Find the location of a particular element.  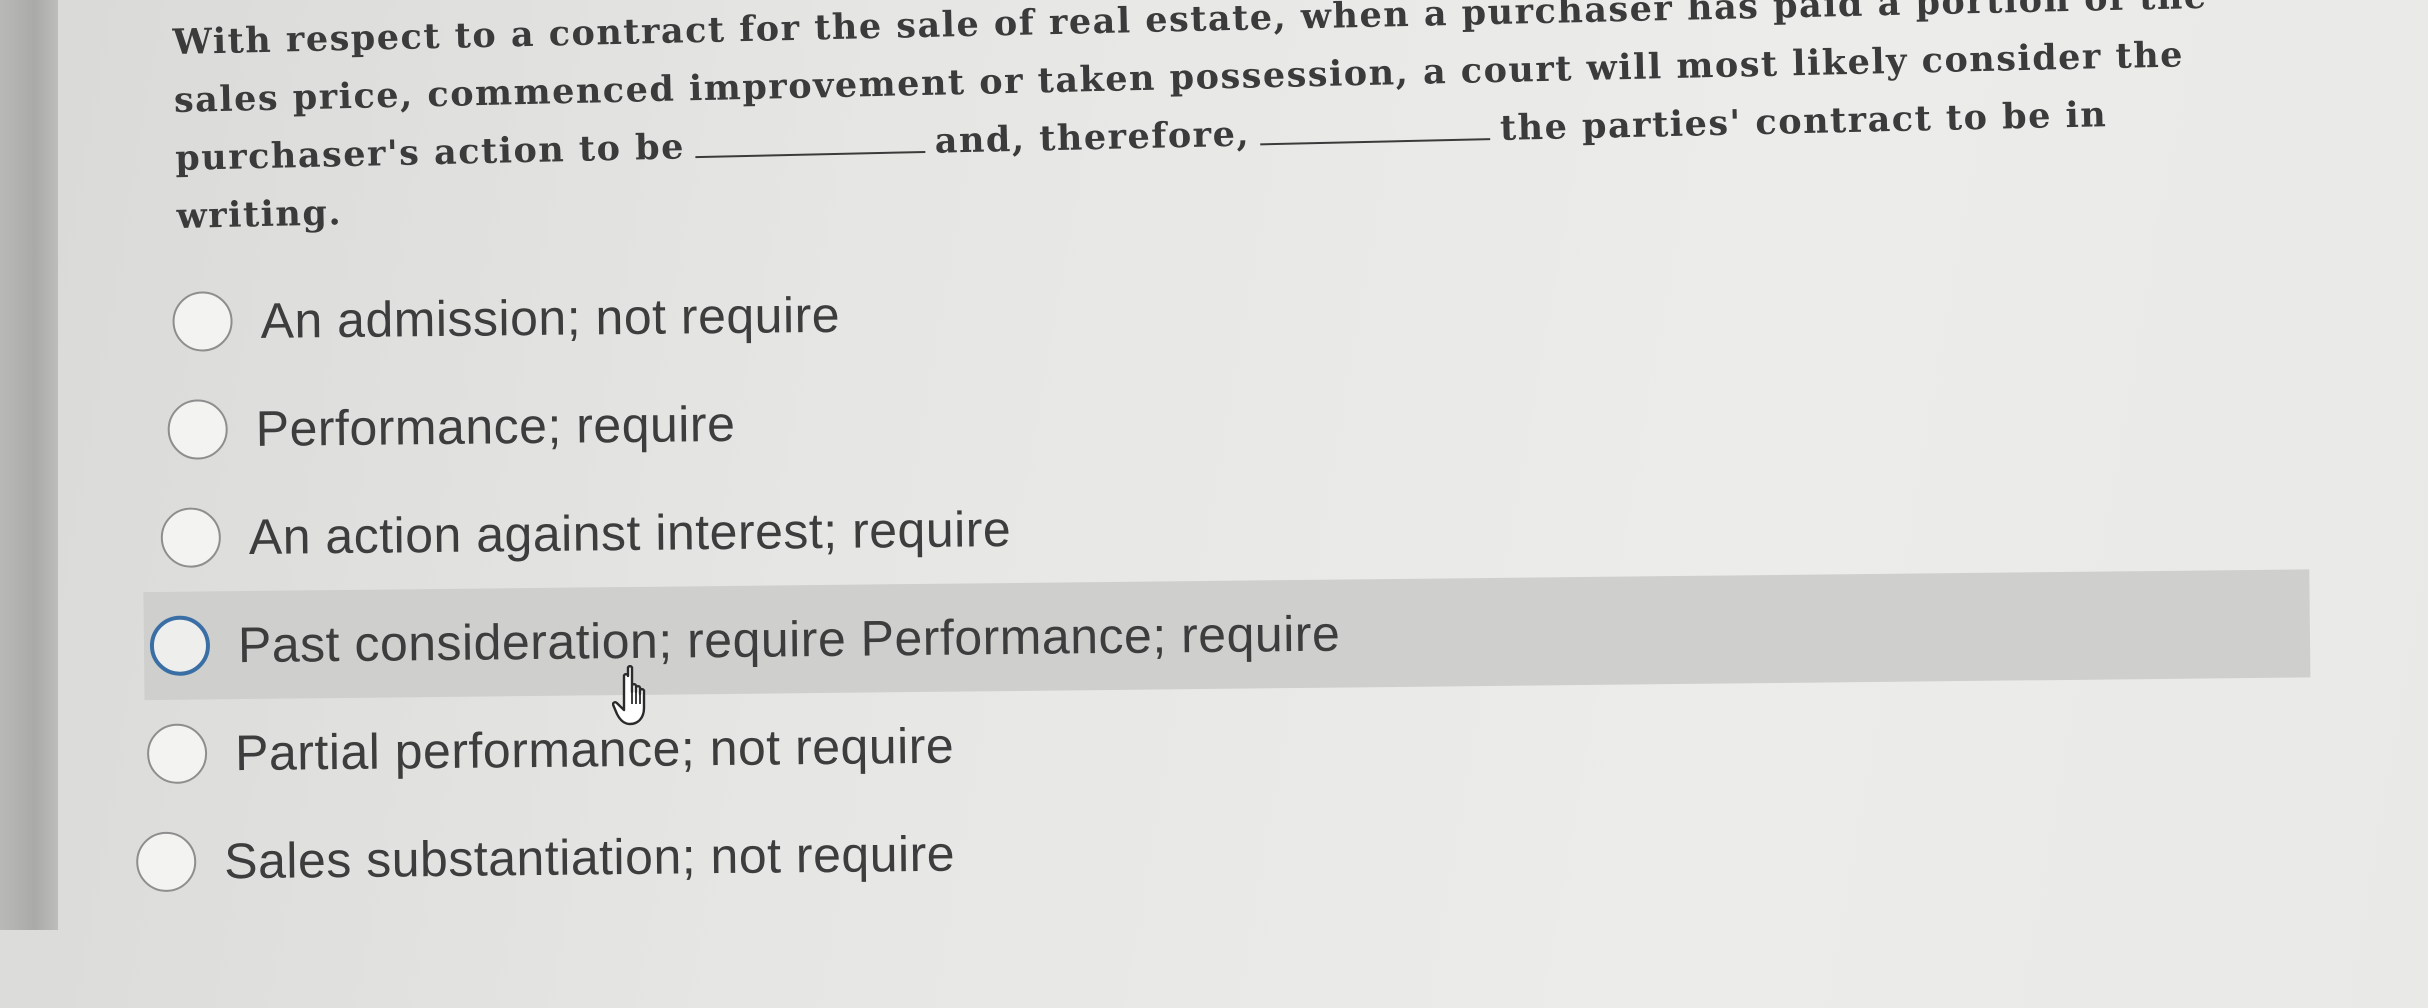

option-label: An admission; not require is located at coordinates (550, 317).